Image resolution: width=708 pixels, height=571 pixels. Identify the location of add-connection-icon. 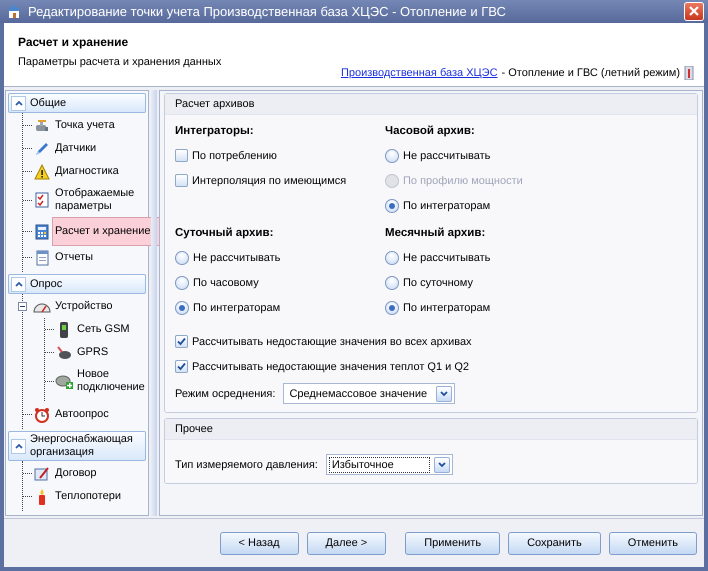
(64, 381).